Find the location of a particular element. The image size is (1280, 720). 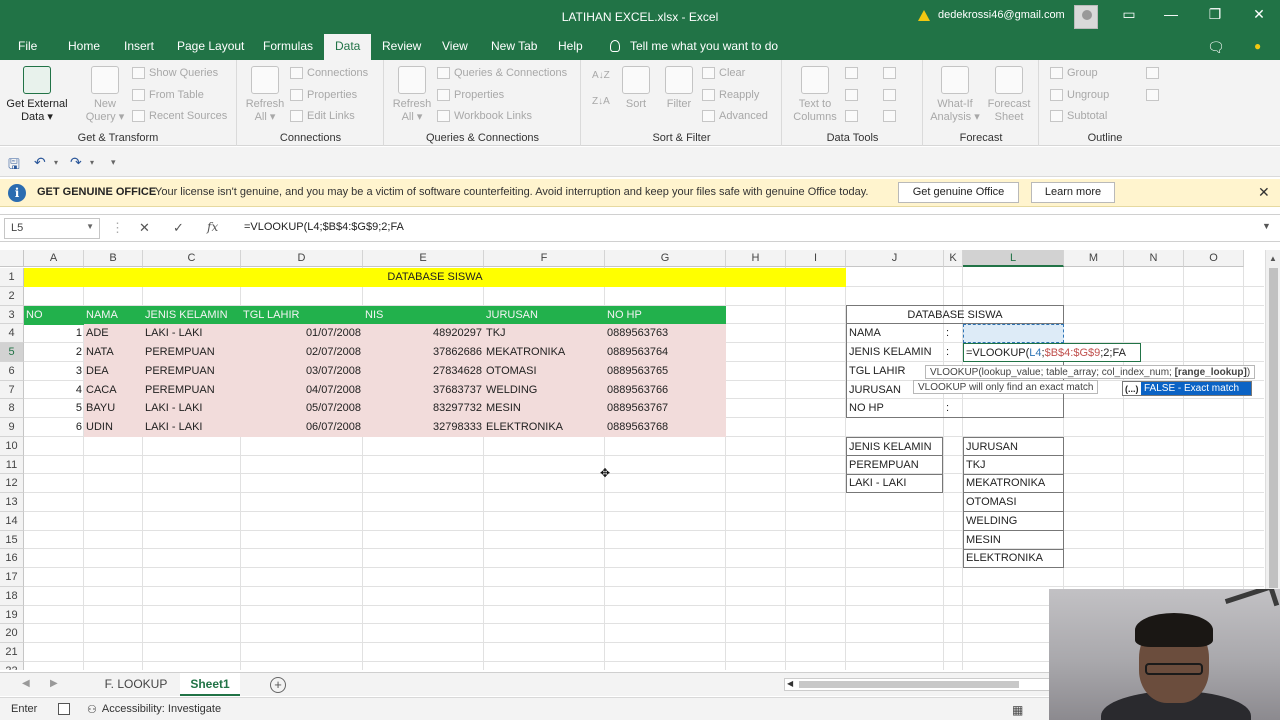

prev-sheet-icon: ◀ is located at coordinates (26, 683).